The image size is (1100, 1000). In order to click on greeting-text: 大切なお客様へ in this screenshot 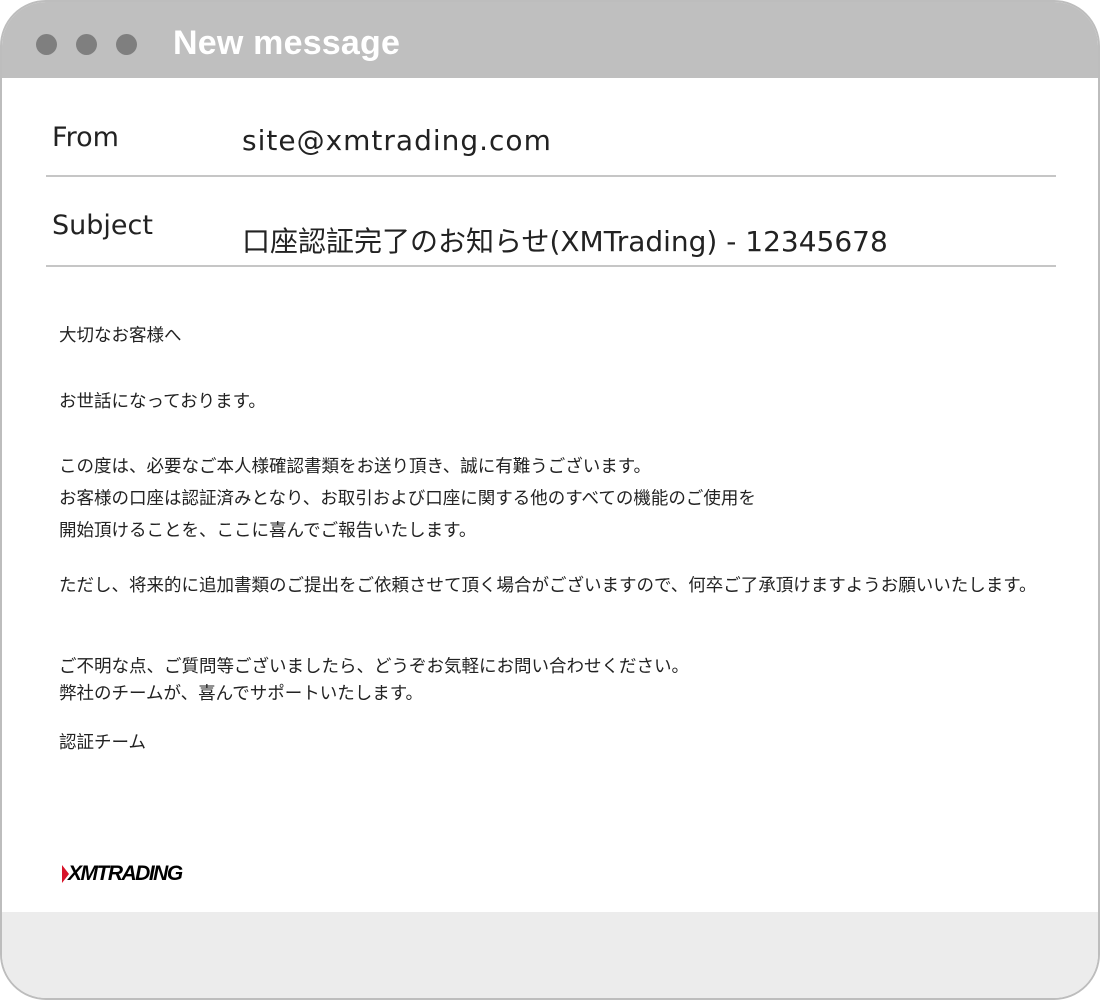, I will do `click(120, 336)`.